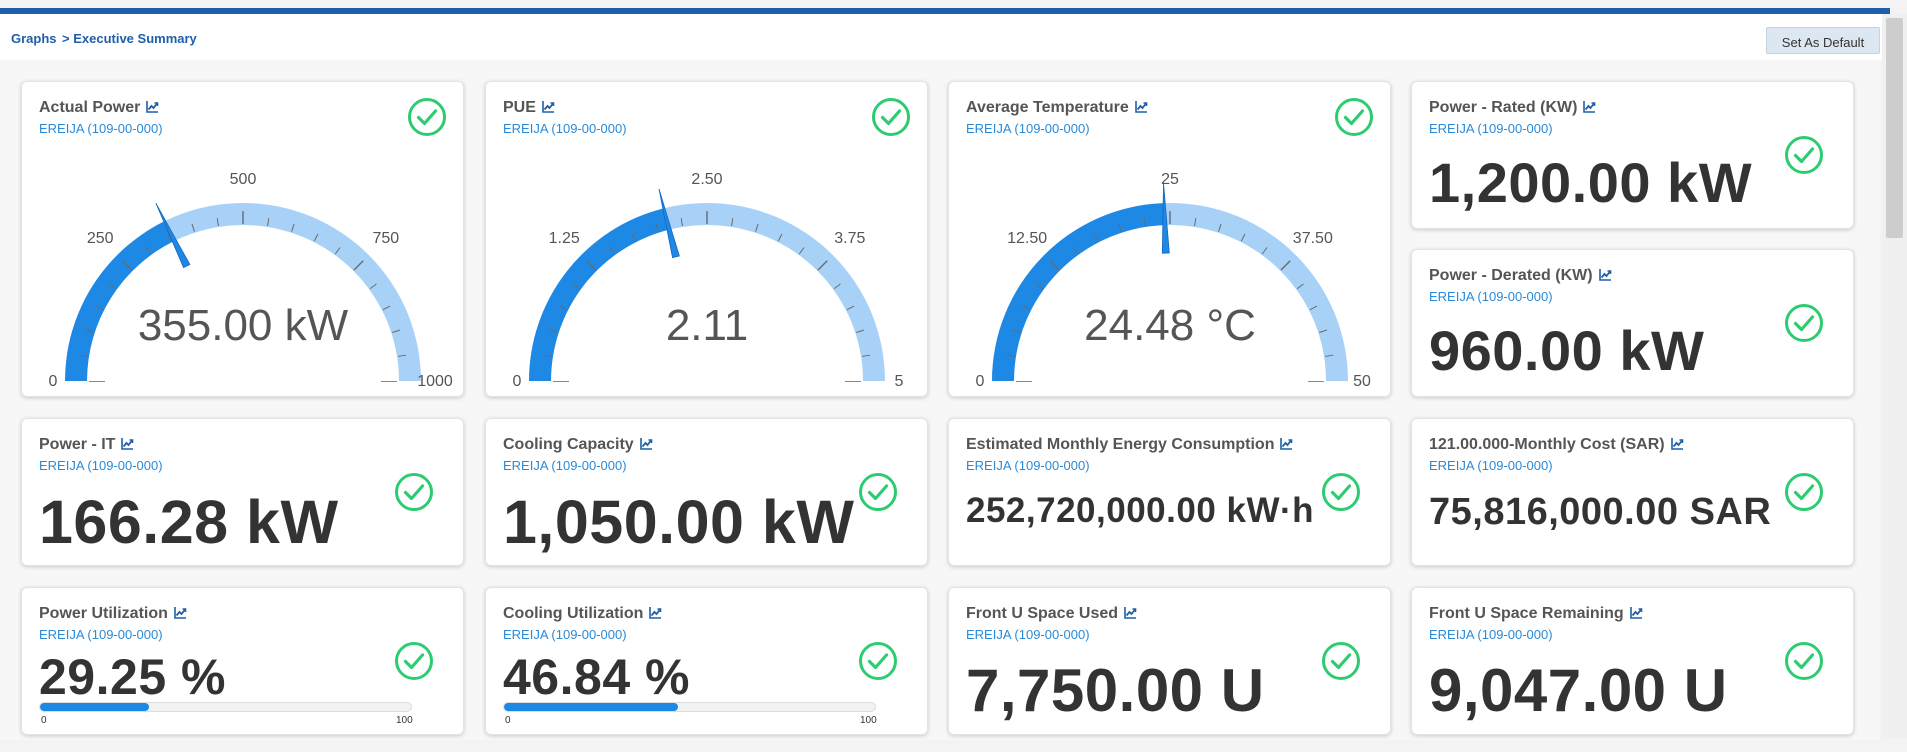  What do you see at coordinates (1536, 614) in the screenshot?
I see `card-title: Front U Space Remaining` at bounding box center [1536, 614].